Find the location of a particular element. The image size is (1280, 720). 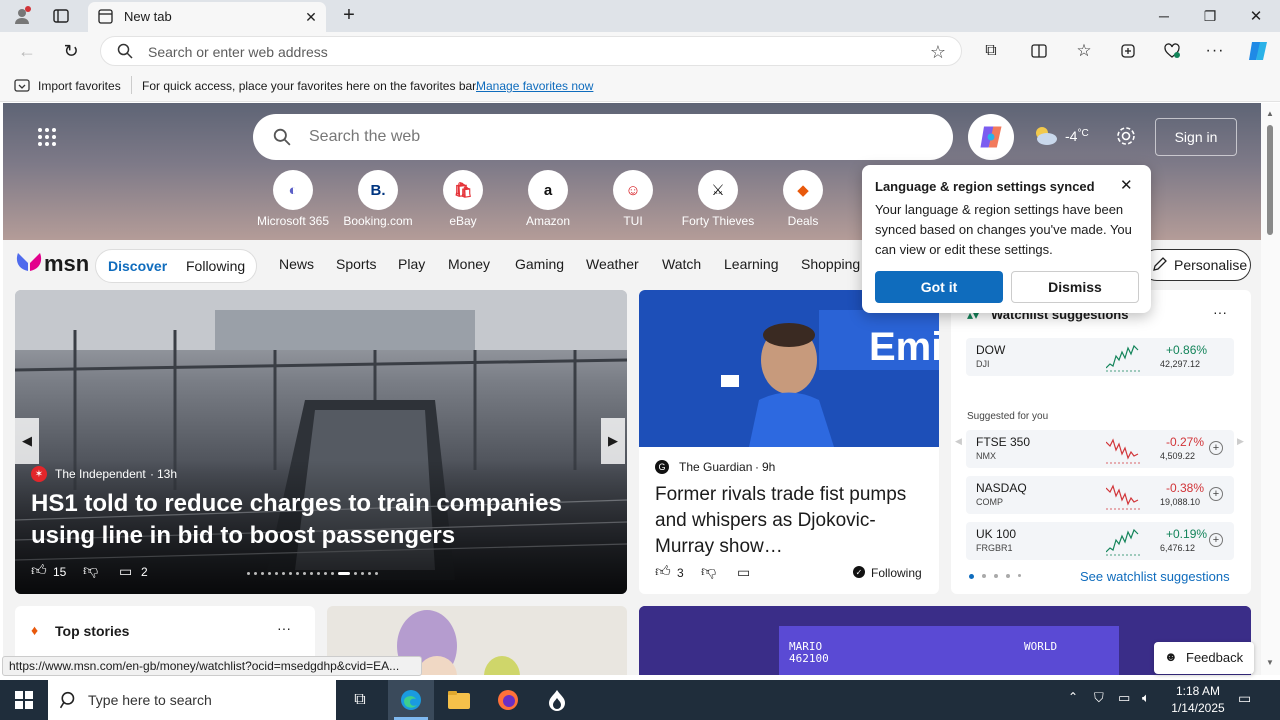

sign-in-button: Sign in is located at coordinates (1196, 137).